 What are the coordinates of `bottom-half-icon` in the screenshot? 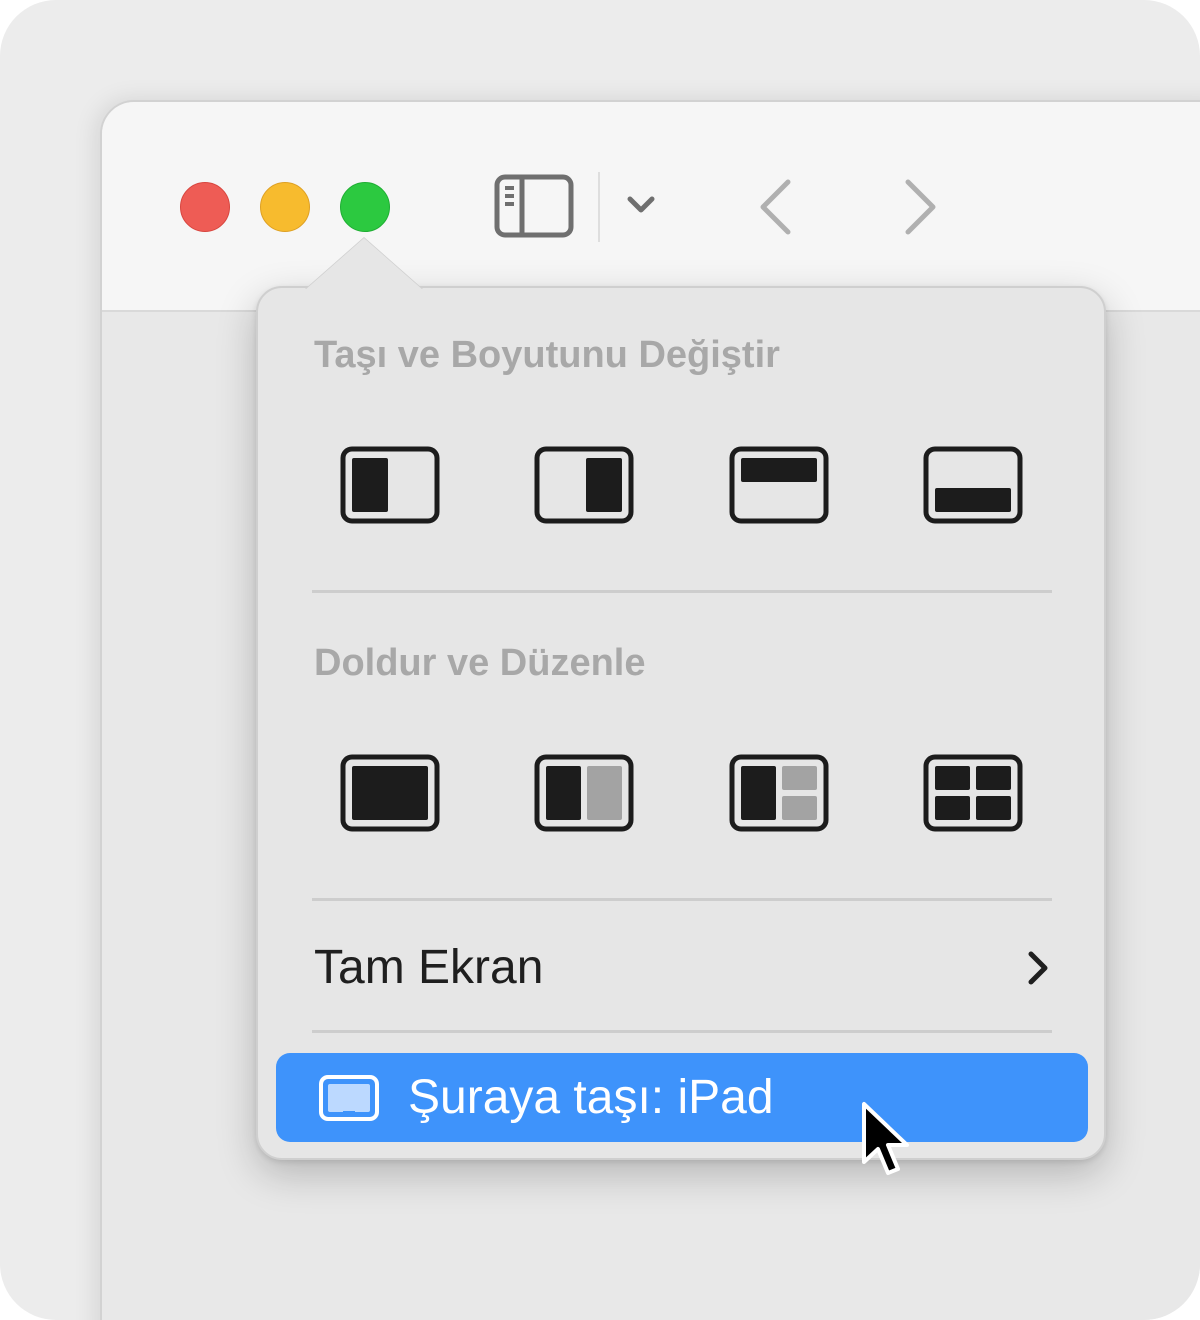 It's located at (973, 485).